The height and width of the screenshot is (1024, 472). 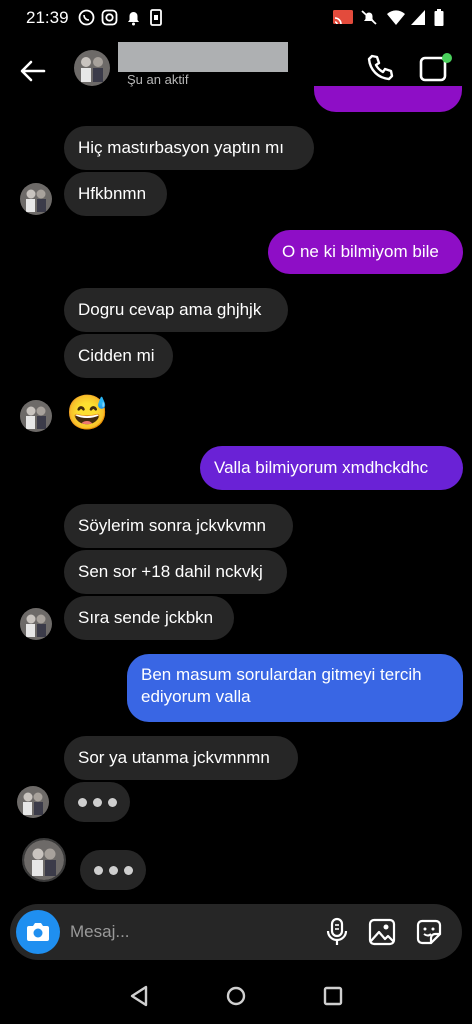 I want to click on message-bubble-incoming: Cidden mi, so click(x=118, y=356).